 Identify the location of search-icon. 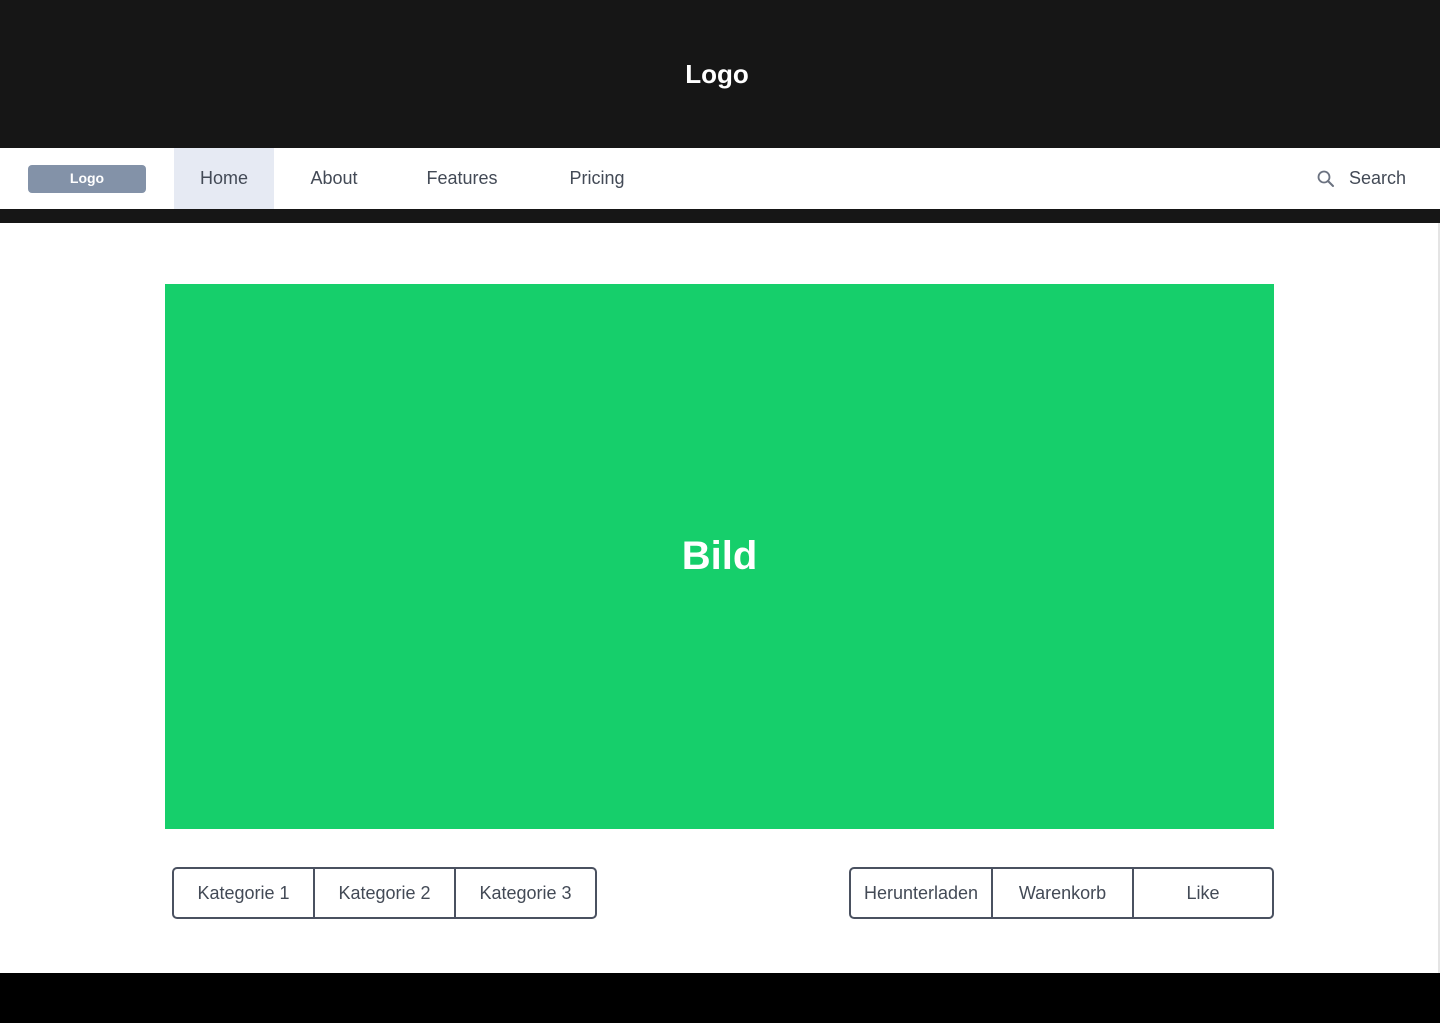
(1326, 179).